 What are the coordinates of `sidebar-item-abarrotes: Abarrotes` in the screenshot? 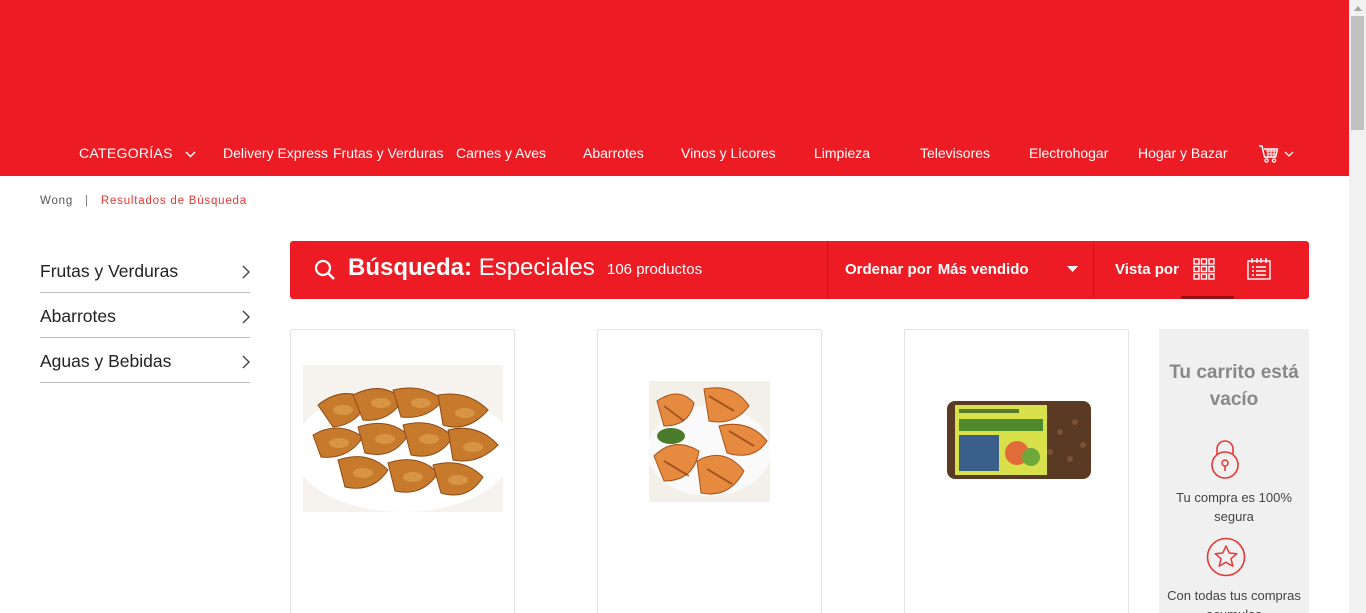 It's located at (145, 315).